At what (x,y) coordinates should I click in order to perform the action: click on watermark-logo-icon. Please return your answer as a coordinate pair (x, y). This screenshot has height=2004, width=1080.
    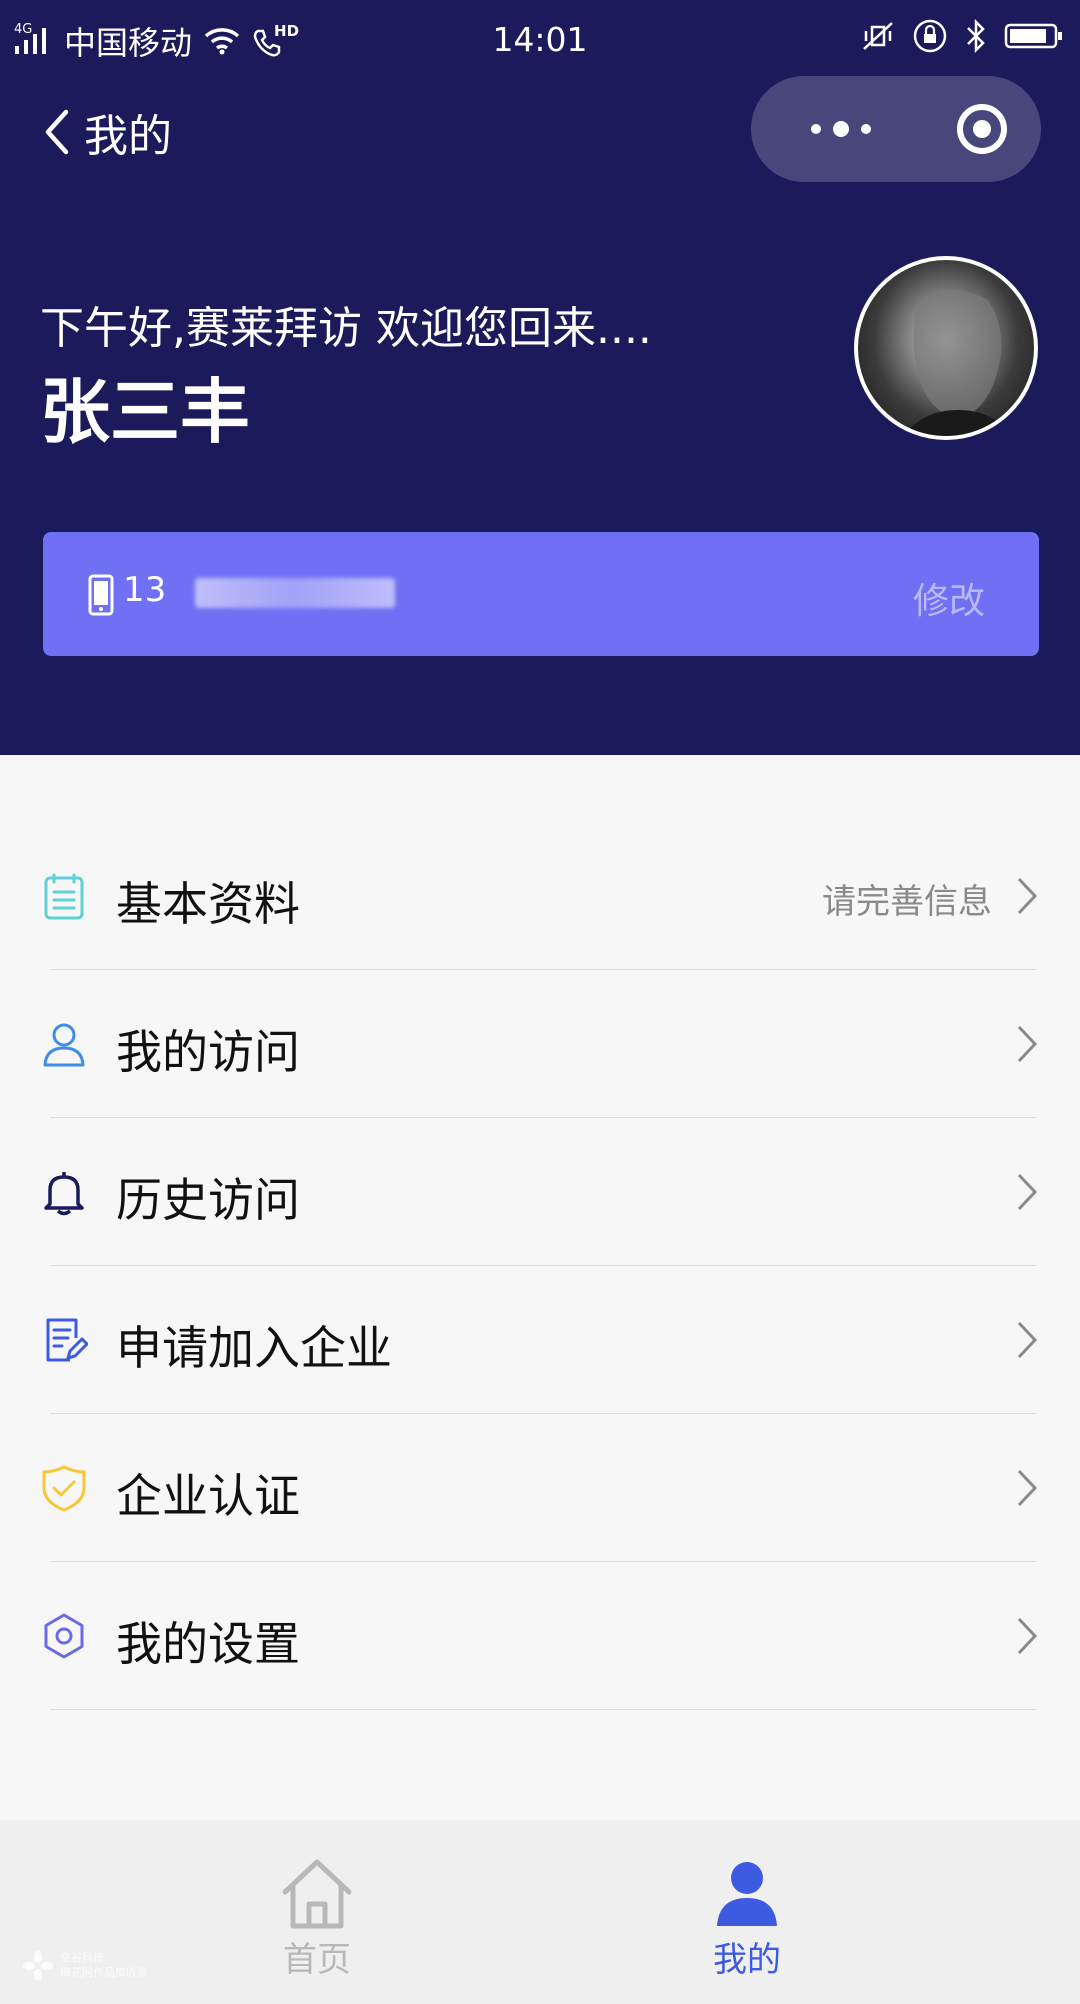
    Looking at the image, I should click on (38, 1966).